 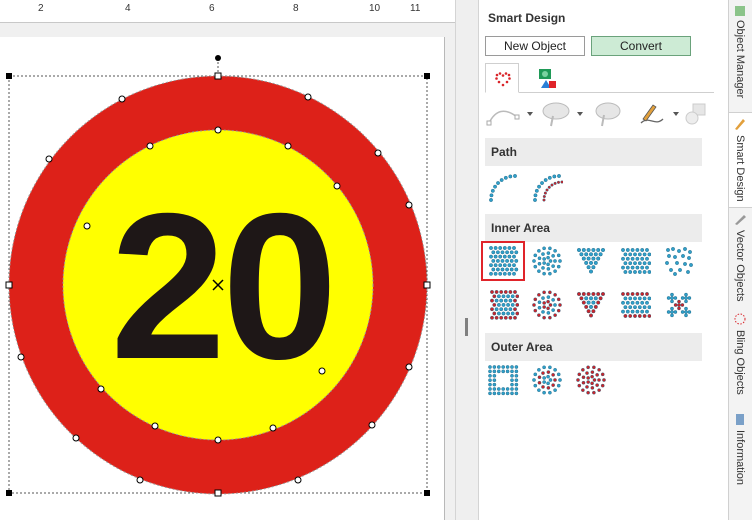 I want to click on splitter-grip, so click(x=466, y=327).